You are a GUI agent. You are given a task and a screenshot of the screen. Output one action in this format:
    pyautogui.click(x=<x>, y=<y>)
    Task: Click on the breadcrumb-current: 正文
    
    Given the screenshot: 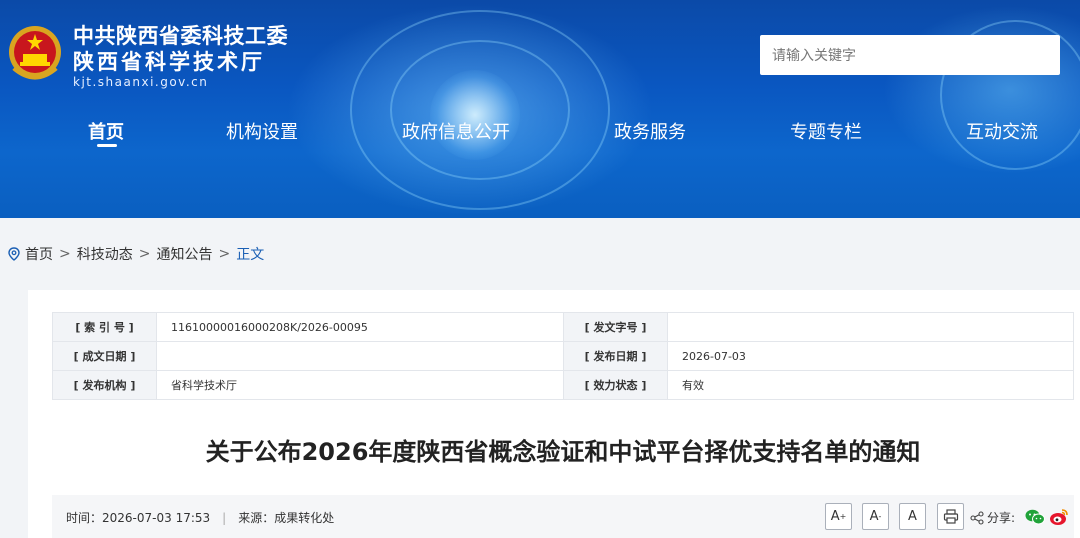 What is the action you would take?
    pyautogui.click(x=250, y=255)
    